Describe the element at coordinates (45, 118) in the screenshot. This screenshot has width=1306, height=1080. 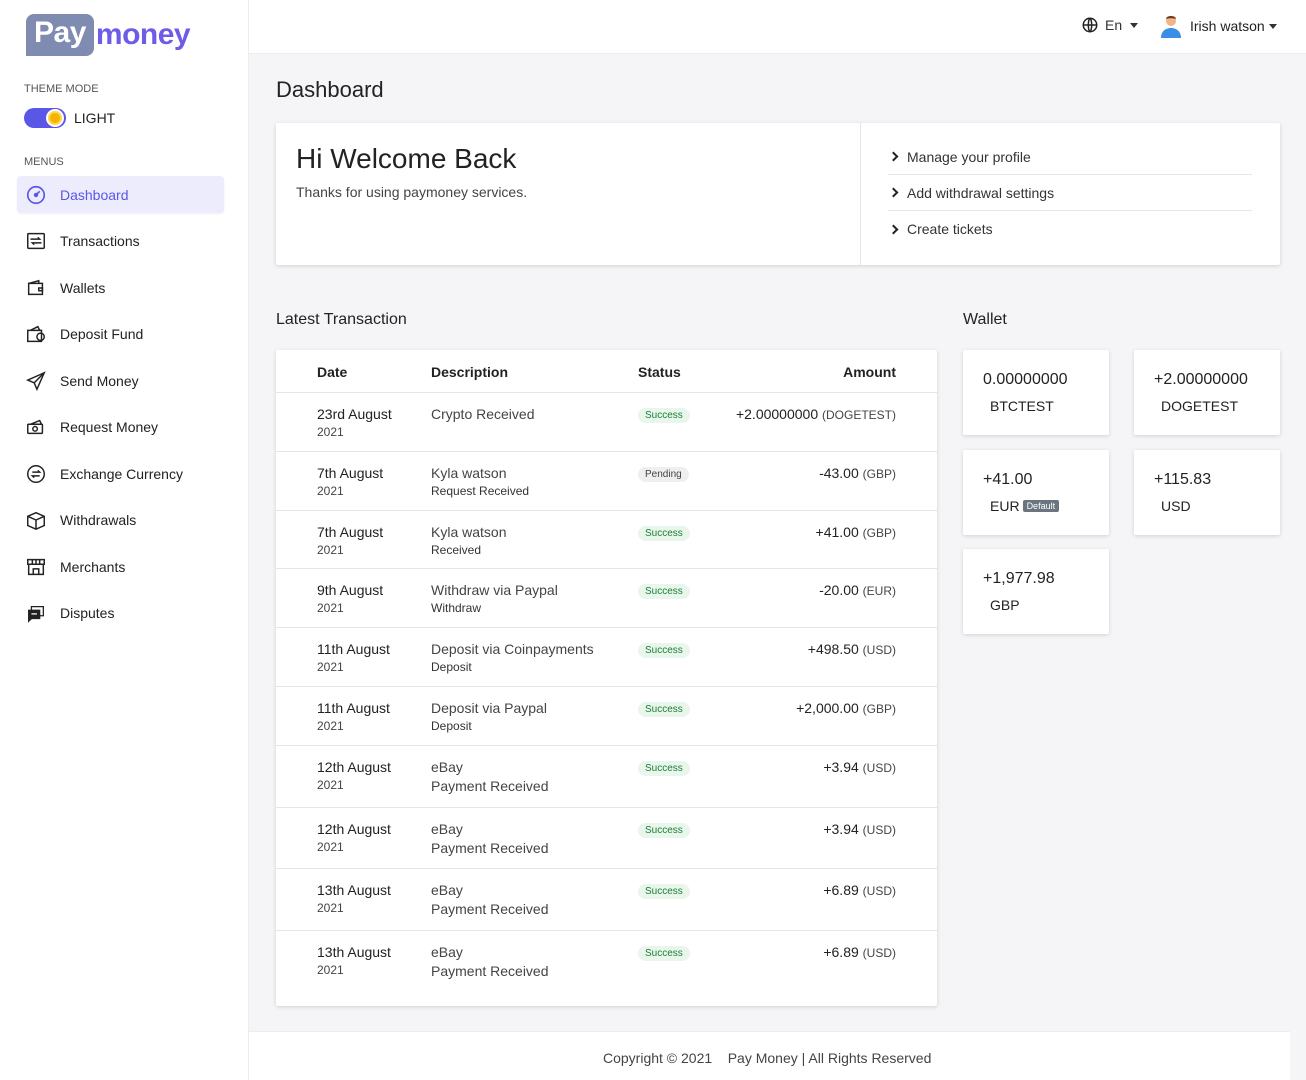
I see `theme-toggle` at that location.